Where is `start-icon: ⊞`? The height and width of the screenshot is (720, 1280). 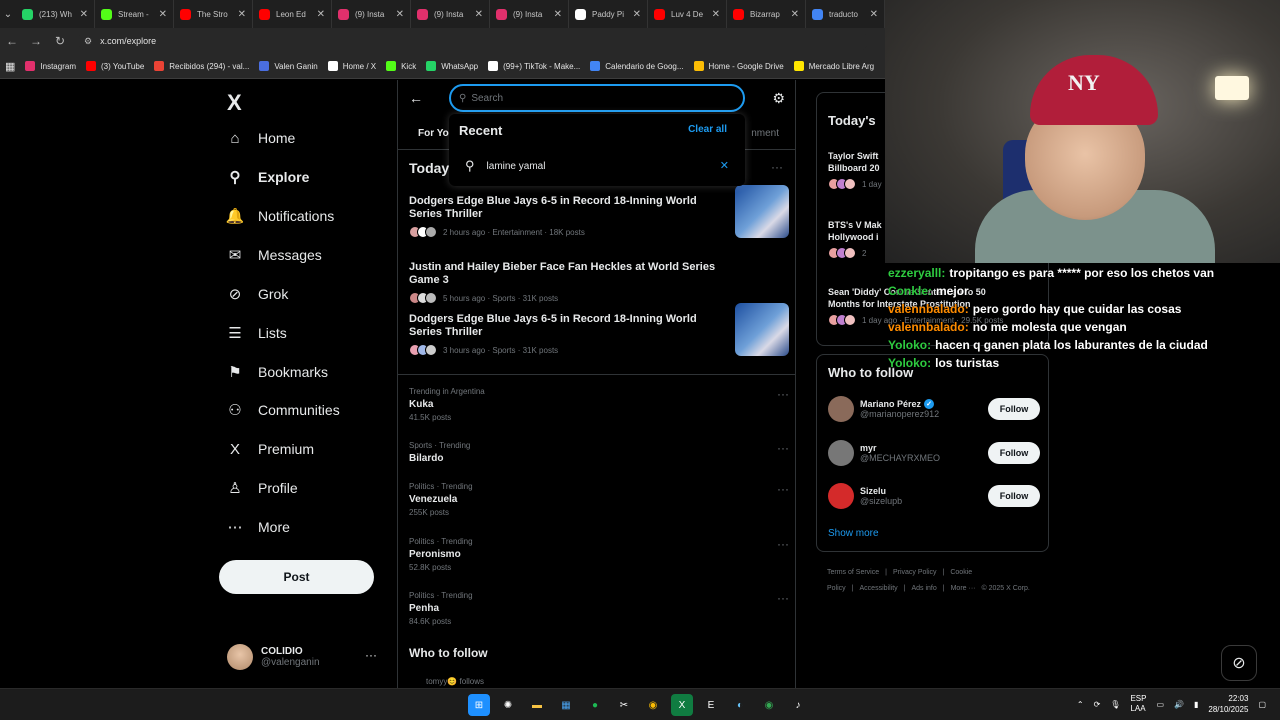
start-icon: ⊞ is located at coordinates (479, 705).